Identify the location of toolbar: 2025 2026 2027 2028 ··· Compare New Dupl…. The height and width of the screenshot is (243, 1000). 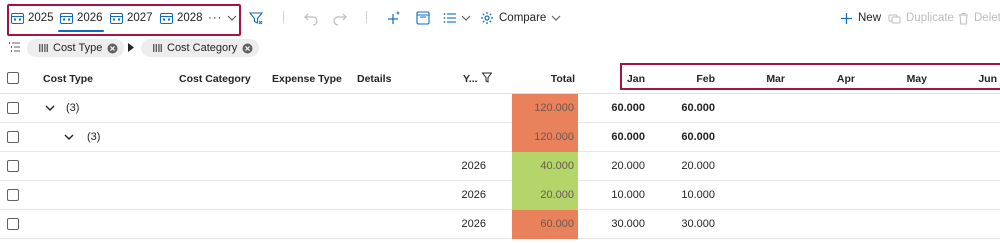
(500, 18).